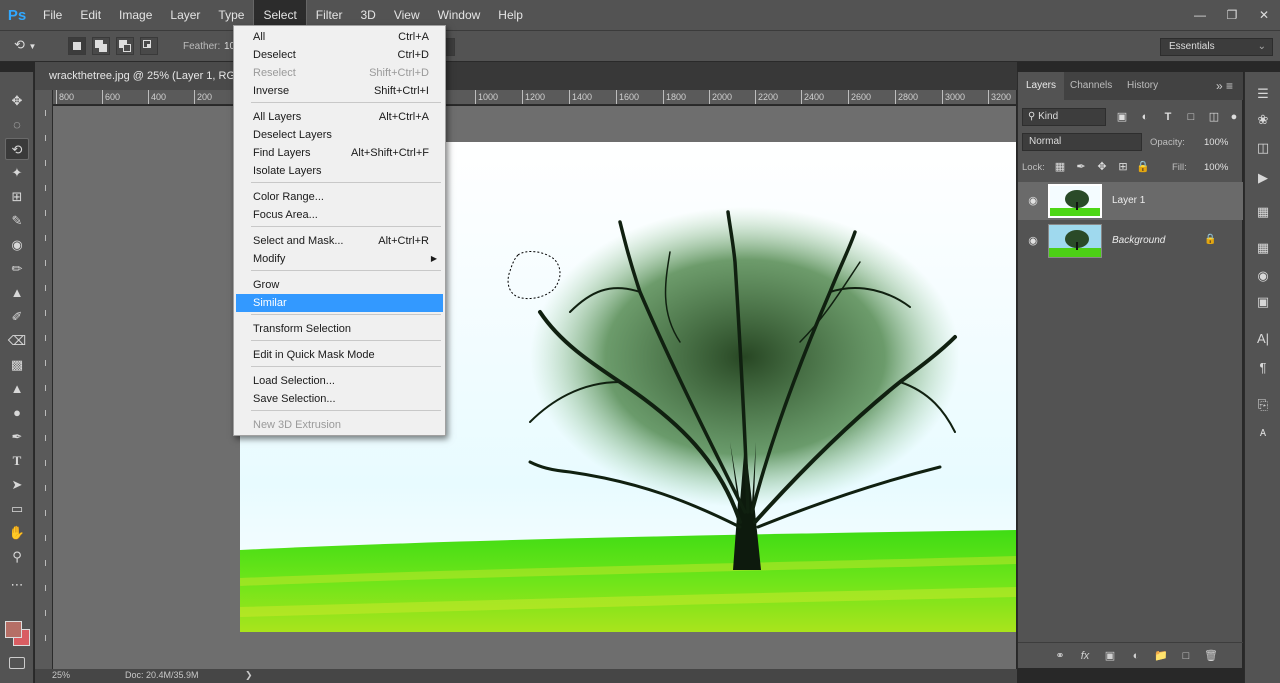 The width and height of the screenshot is (1280, 683). Describe the element at coordinates (17, 585) in the screenshot. I see `more-tools-icon: ⋯` at that location.